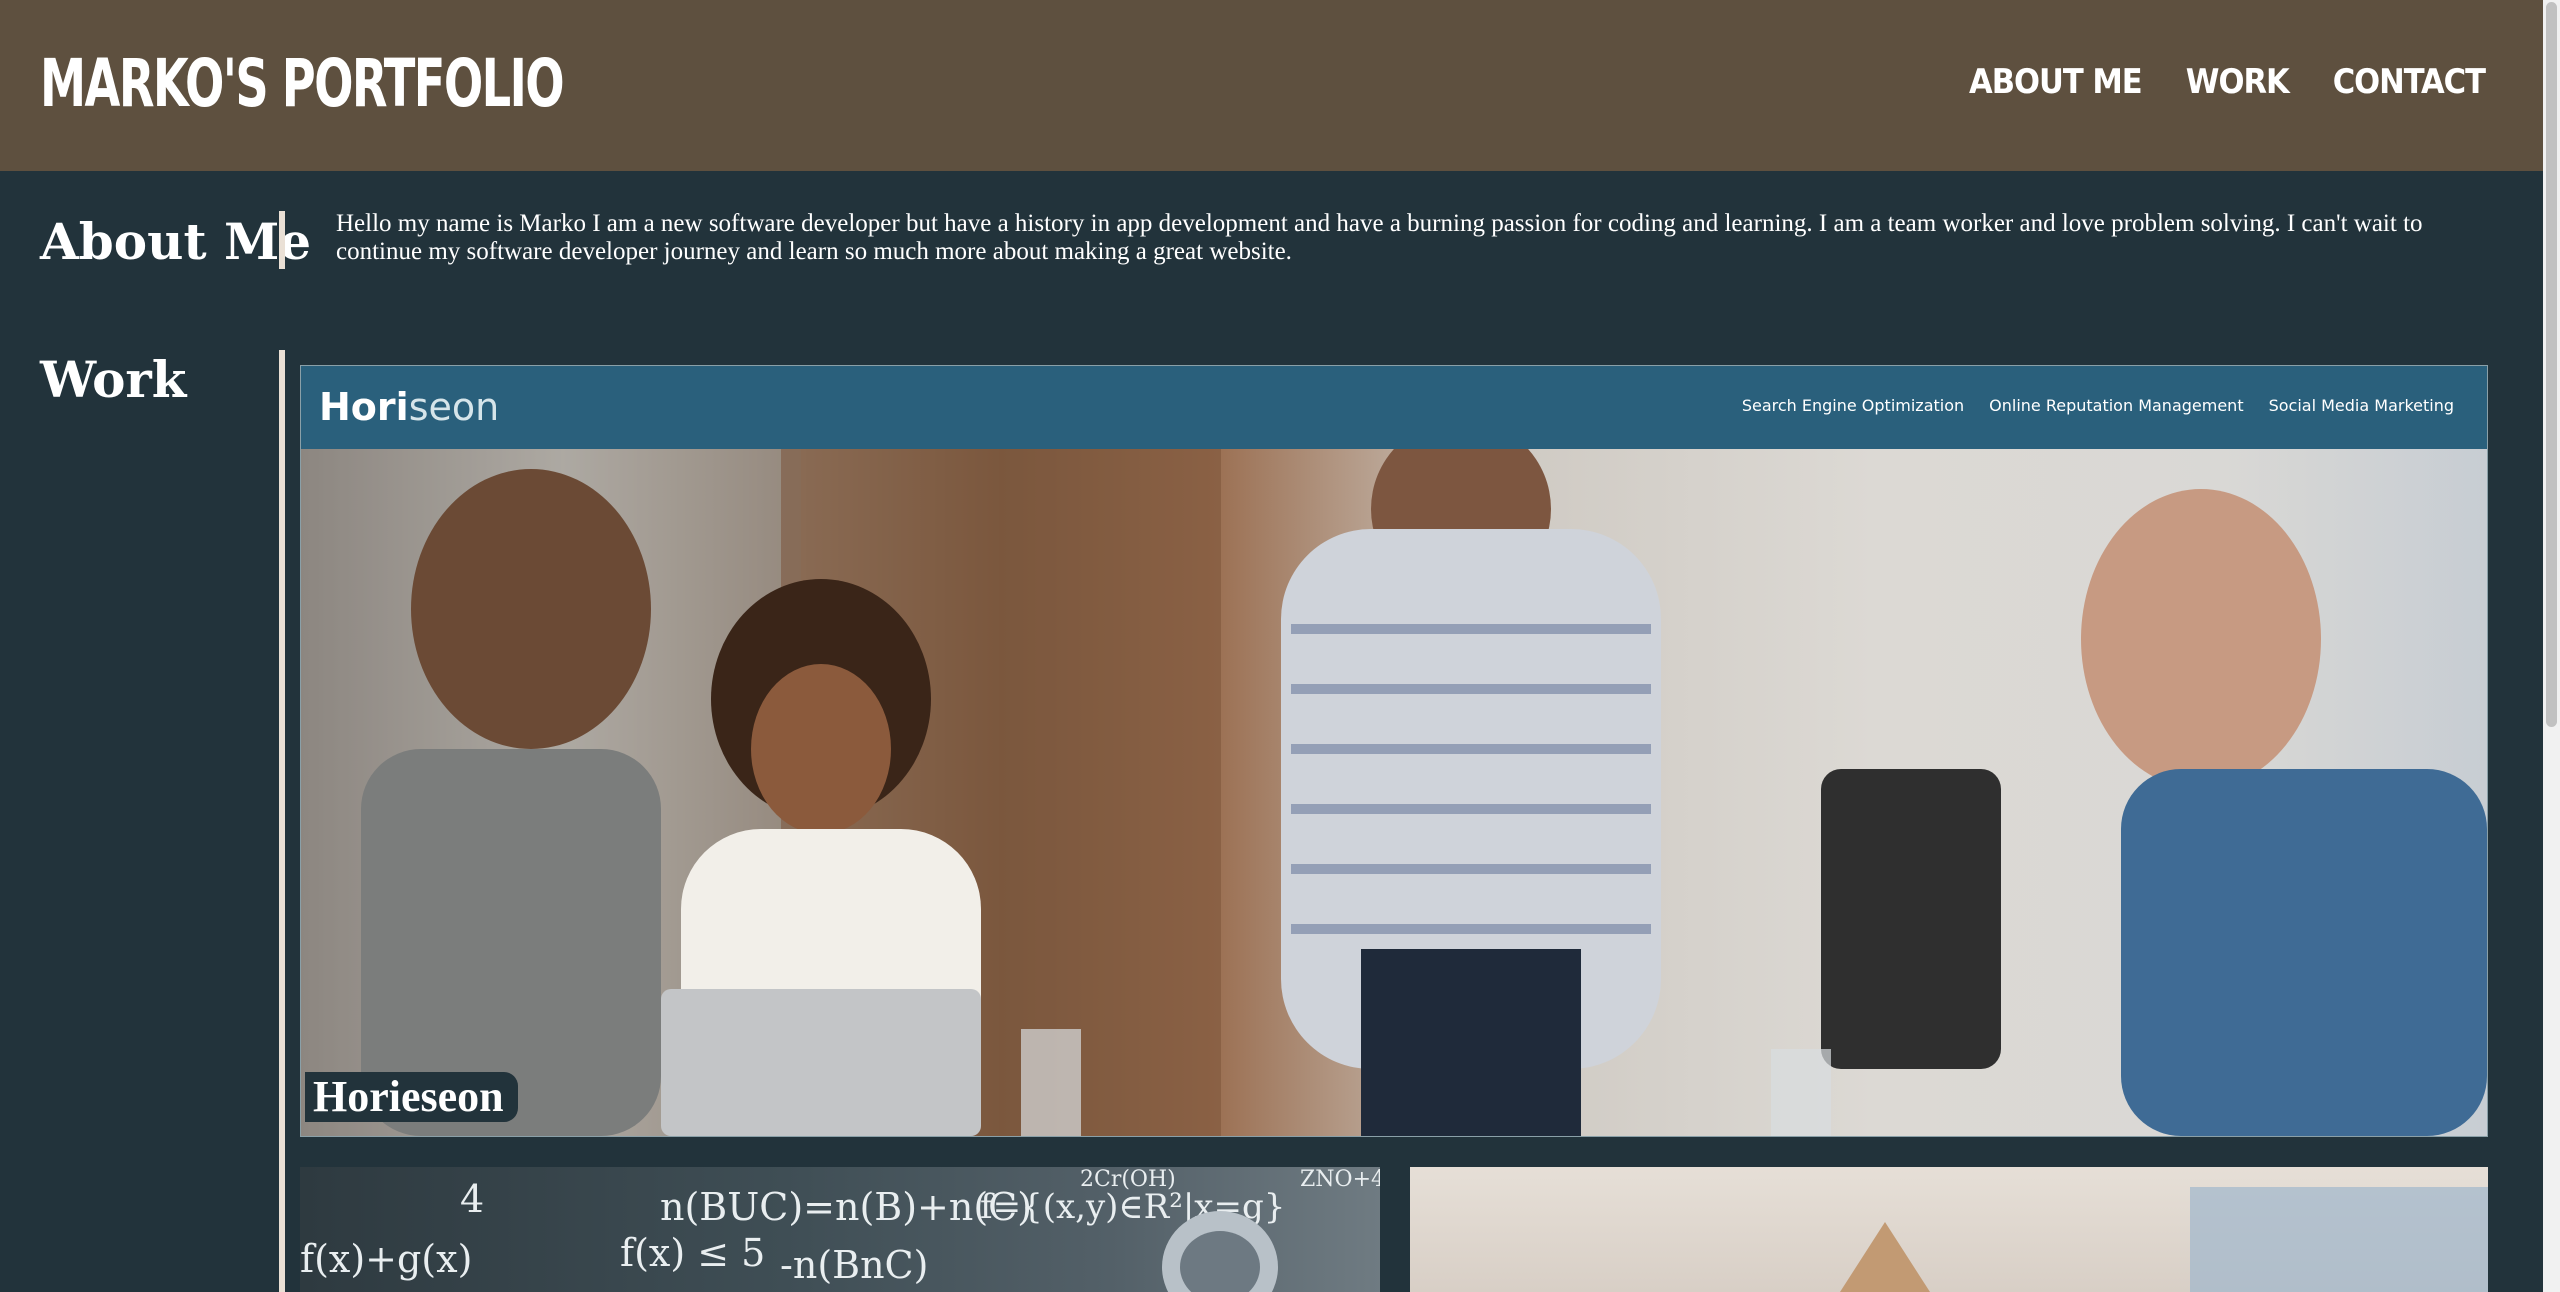 This screenshot has height=1292, width=2560. What do you see at coordinates (693, 1253) in the screenshot?
I see `chalk-formula: f(x) ≤ 5` at bounding box center [693, 1253].